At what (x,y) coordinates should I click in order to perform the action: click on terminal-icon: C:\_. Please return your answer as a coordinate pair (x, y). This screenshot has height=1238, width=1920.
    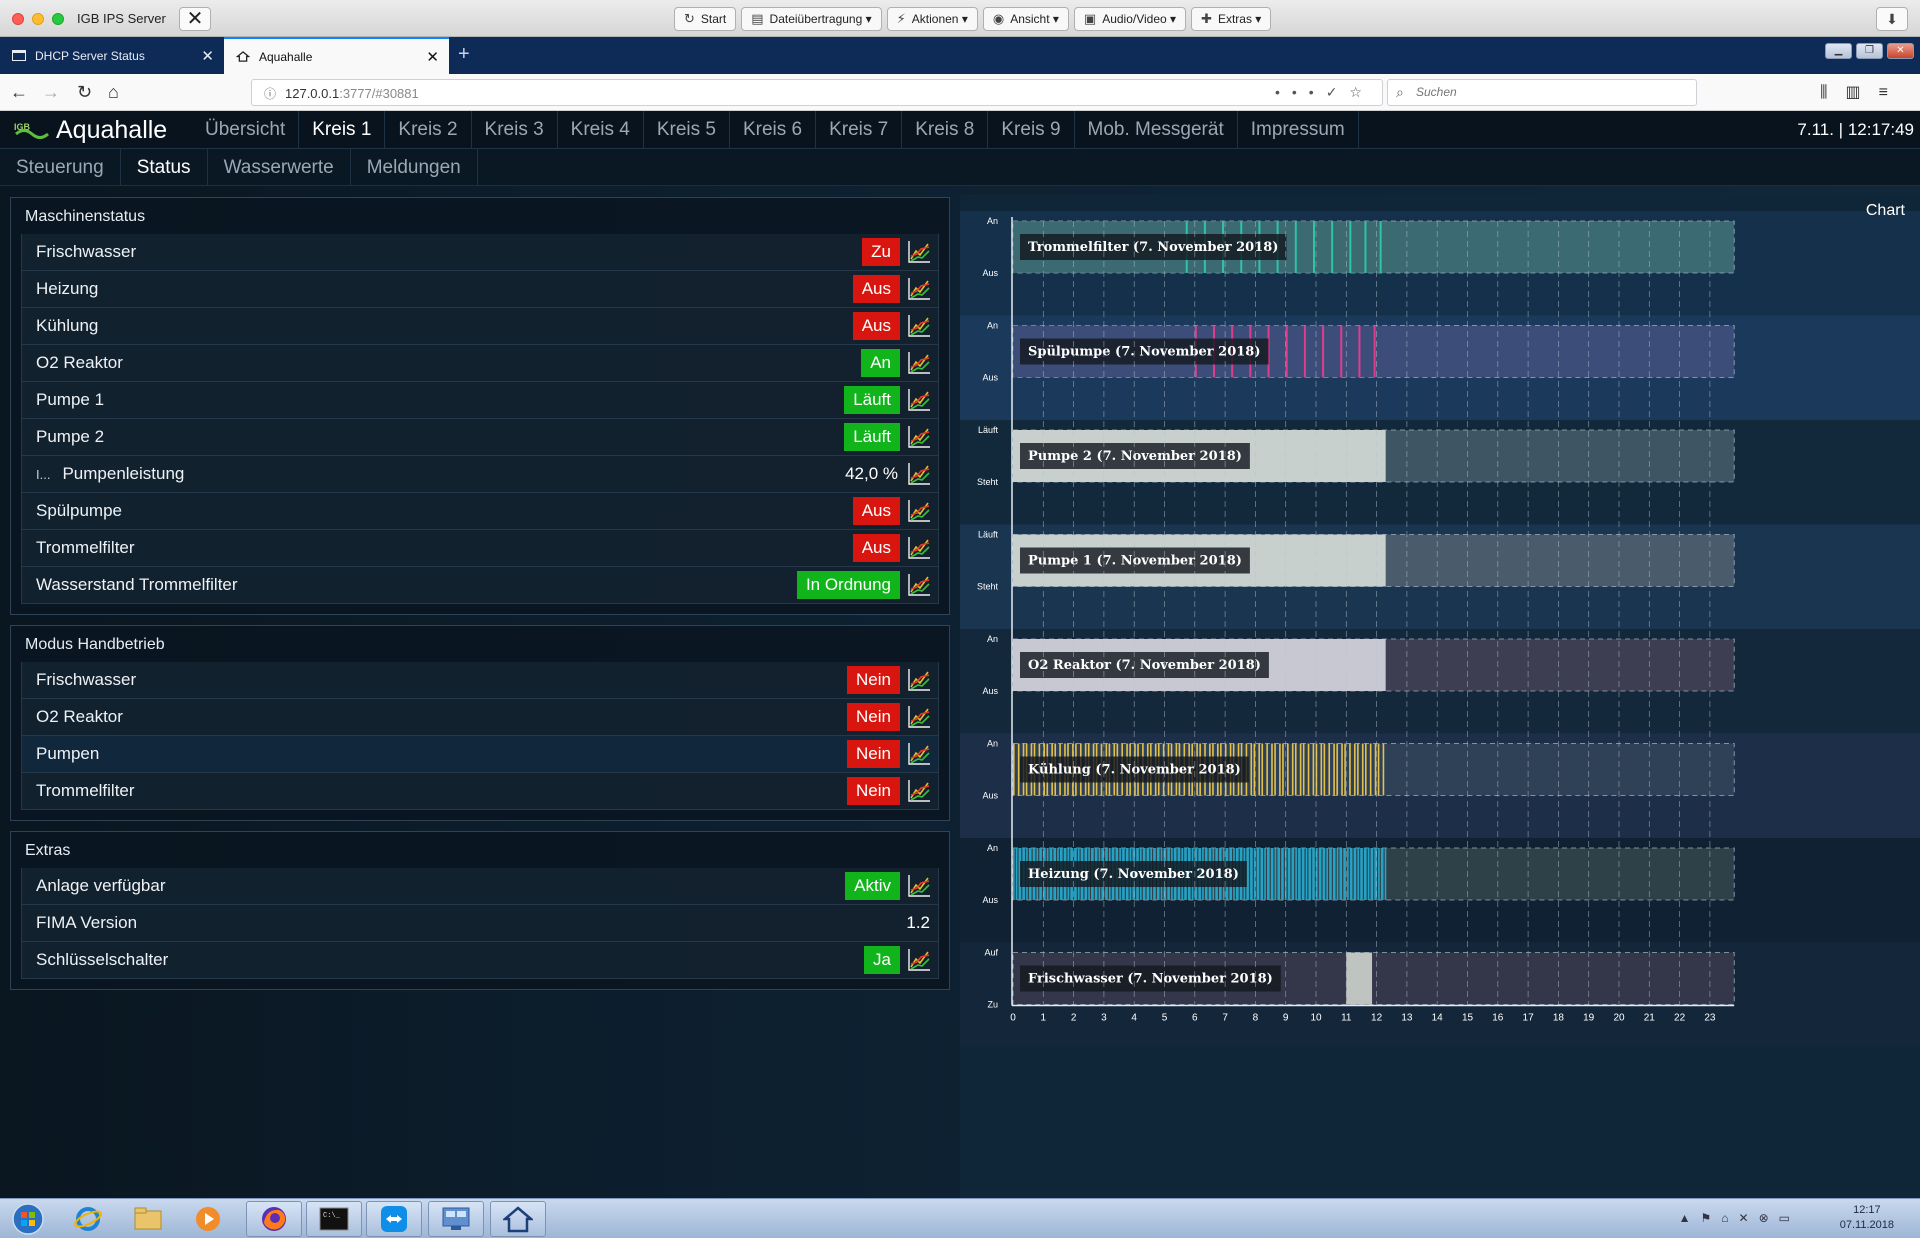
    Looking at the image, I should click on (334, 1219).